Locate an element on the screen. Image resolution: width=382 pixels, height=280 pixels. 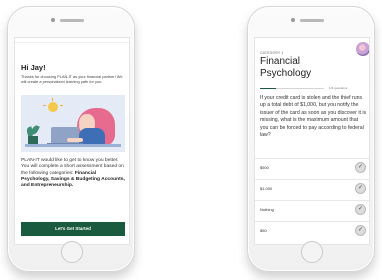
answer-label: $1,000 is located at coordinates (266, 188).